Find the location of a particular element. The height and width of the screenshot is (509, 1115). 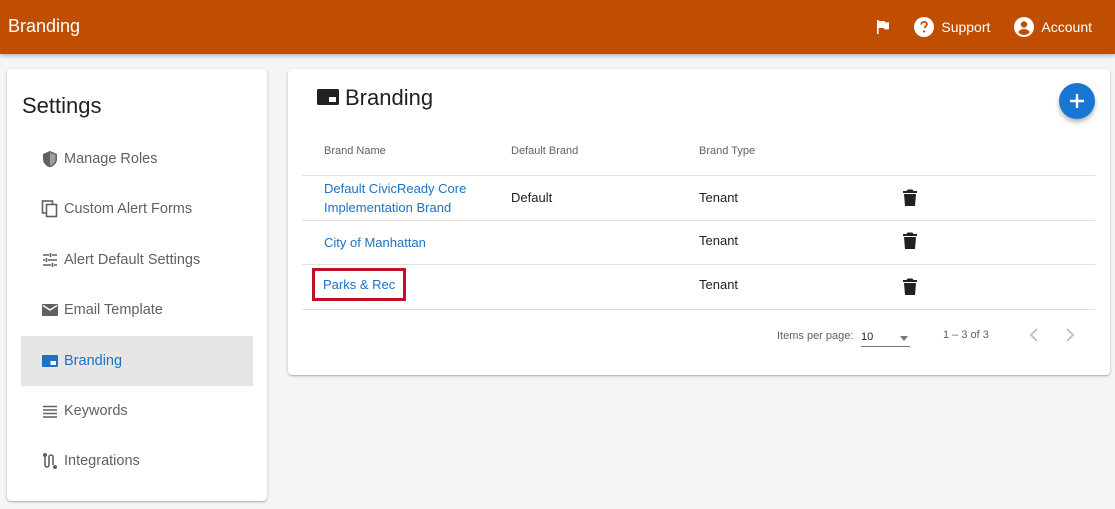

sidebar-item-label: Manage Roles is located at coordinates (111, 159).